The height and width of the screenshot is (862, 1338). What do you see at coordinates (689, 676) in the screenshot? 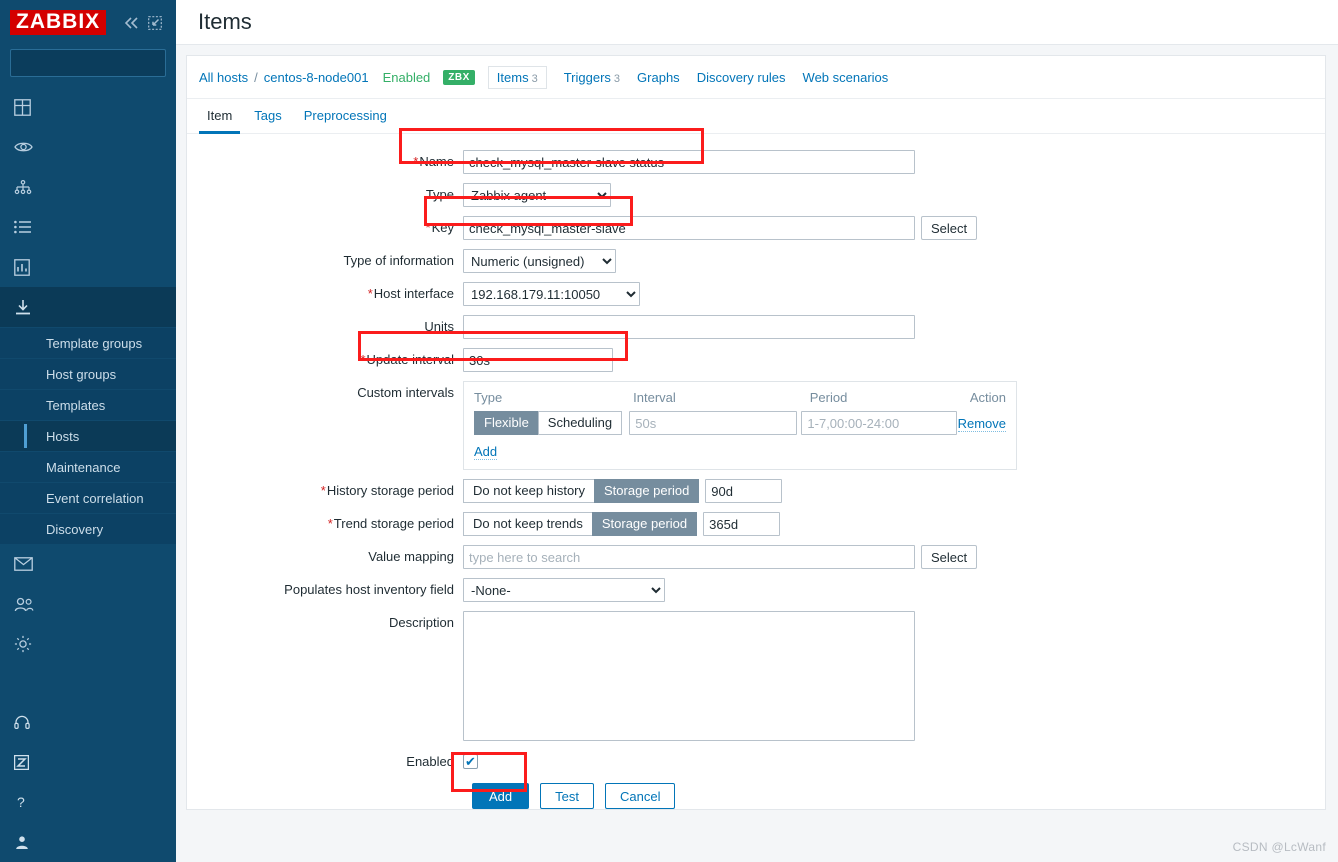
I see `description-textarea` at bounding box center [689, 676].